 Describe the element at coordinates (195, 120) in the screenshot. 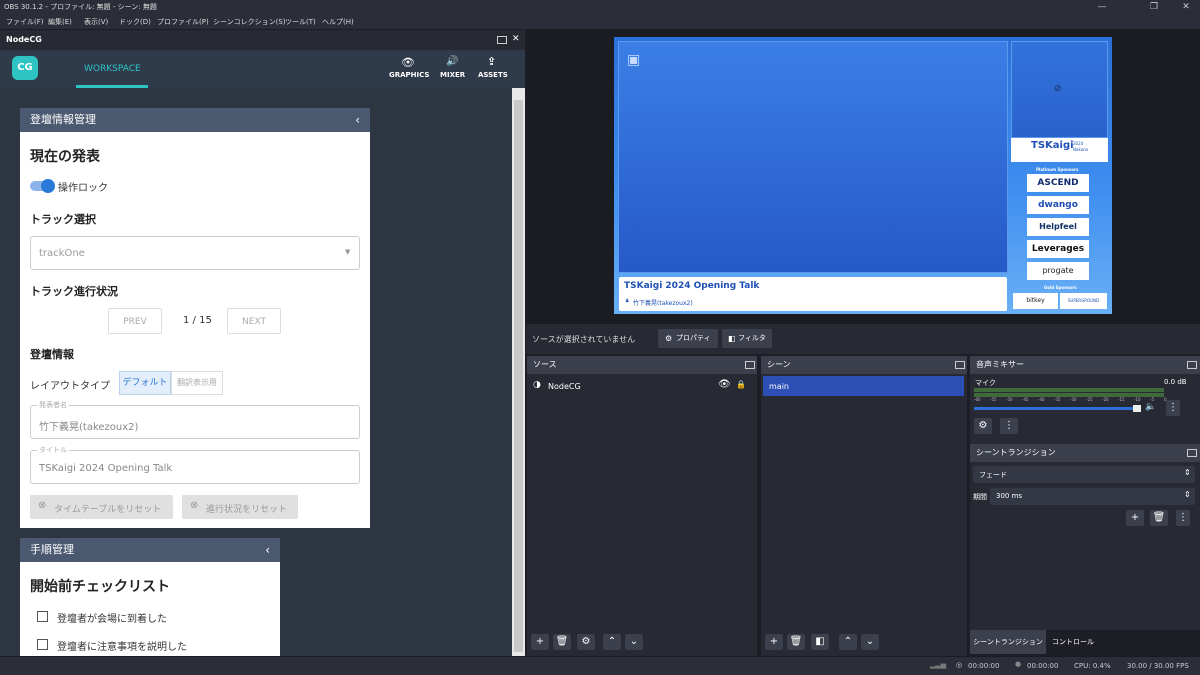

I see `panel-header: 登壇情報管理 ‹` at that location.